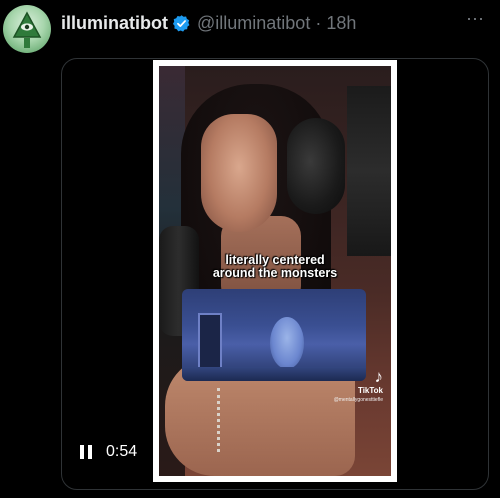  Describe the element at coordinates (369, 171) in the screenshot. I see `background-decor` at that location.